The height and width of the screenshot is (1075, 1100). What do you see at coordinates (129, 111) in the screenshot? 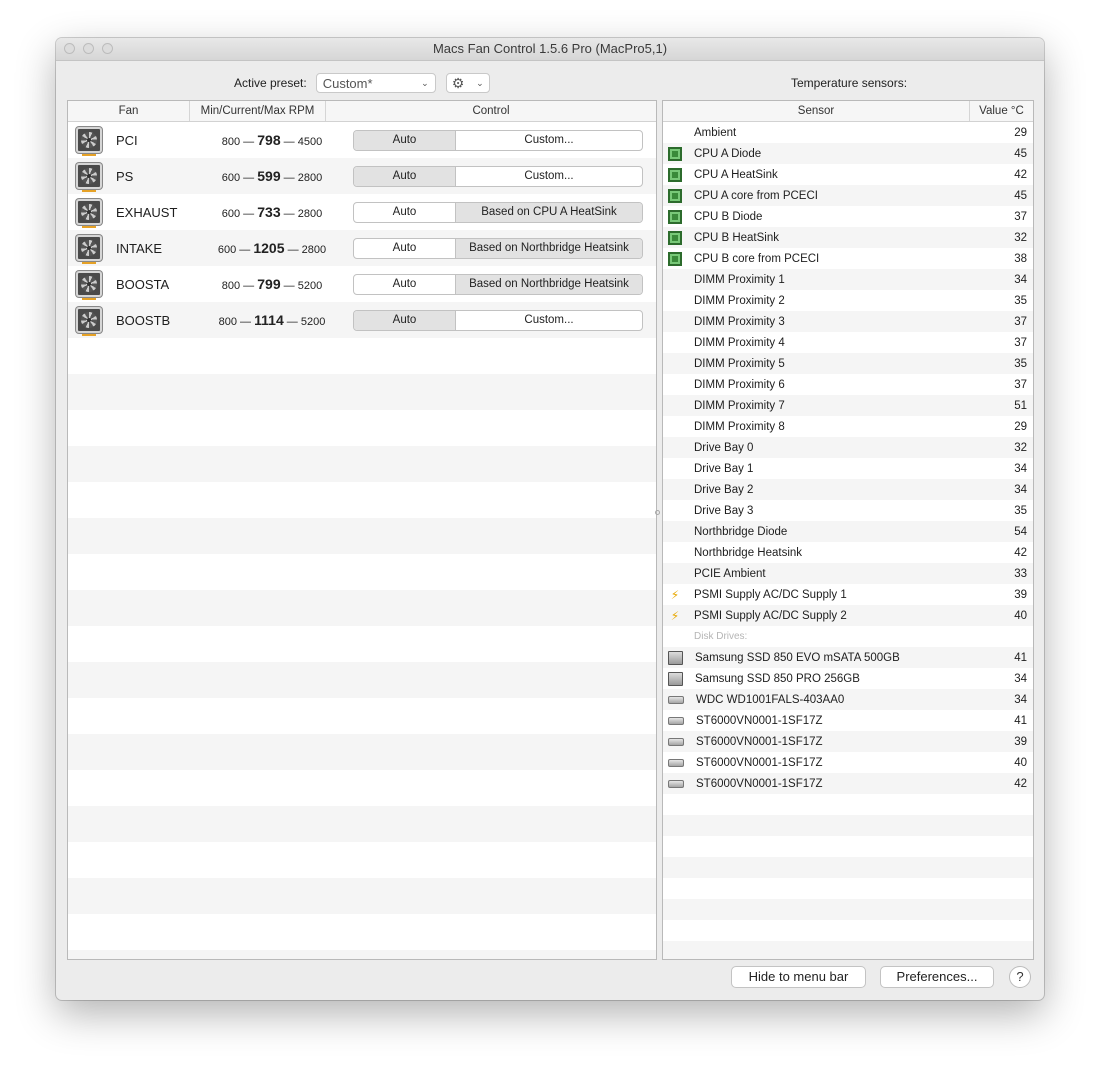
I see `column-header-fan: Fan` at bounding box center [129, 111].